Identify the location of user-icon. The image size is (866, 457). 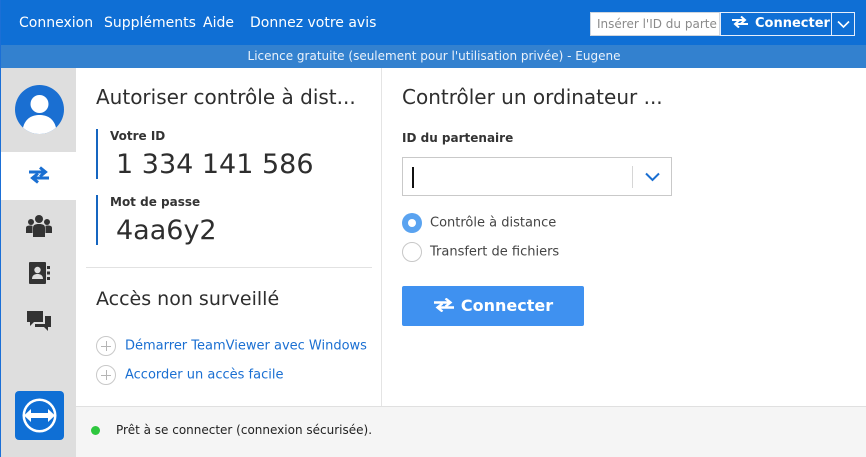
(39, 114).